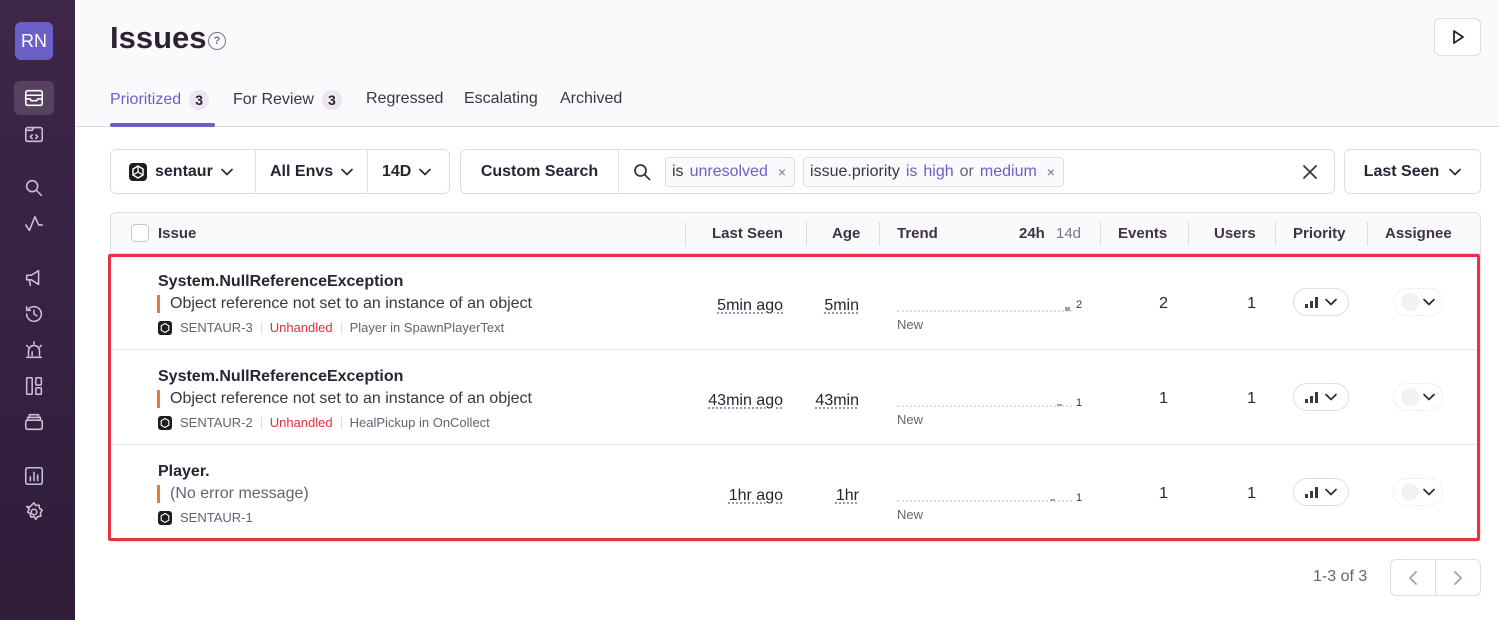 The width and height of the screenshot is (1499, 620). I want to click on age-value: 5min, so click(841, 306).